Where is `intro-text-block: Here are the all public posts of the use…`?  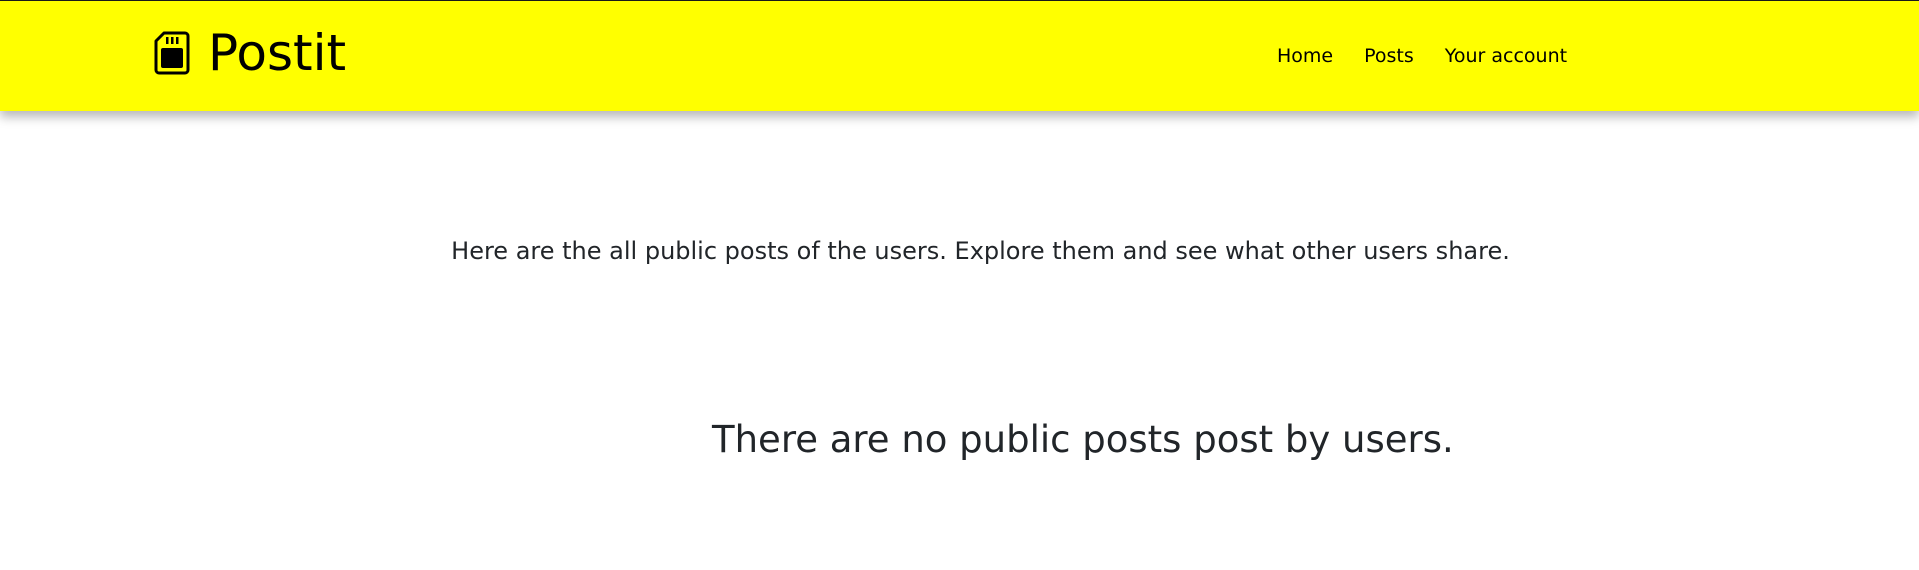
intro-text-block: Here are the all public posts of the use… is located at coordinates (959, 251).